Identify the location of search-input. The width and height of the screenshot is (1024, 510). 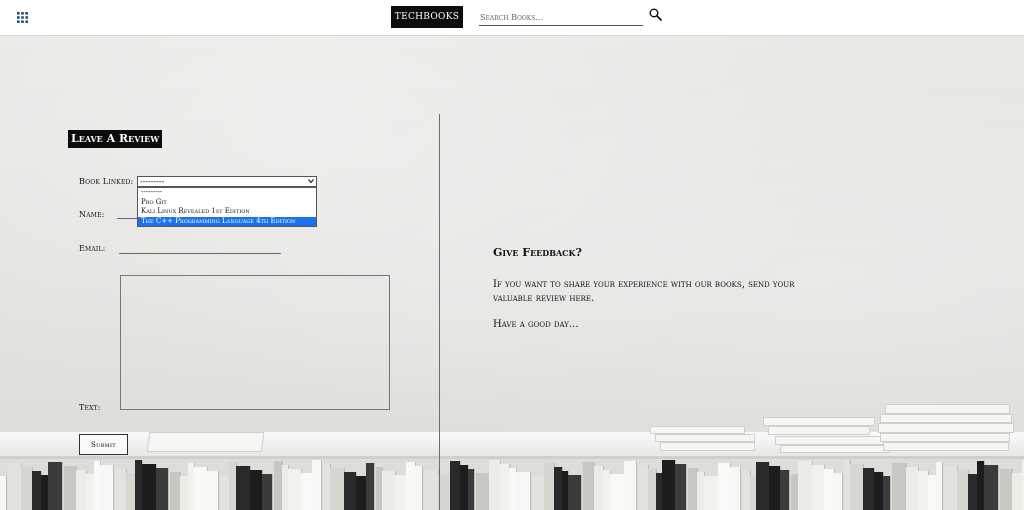
(561, 18).